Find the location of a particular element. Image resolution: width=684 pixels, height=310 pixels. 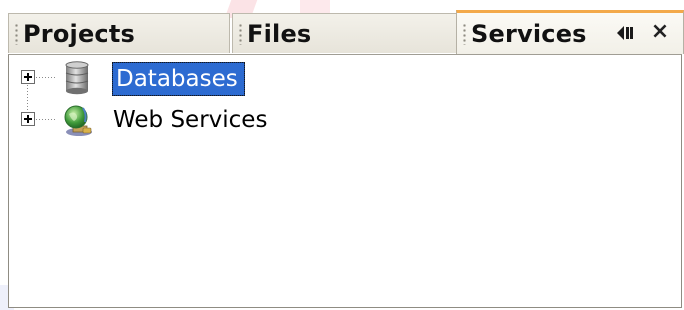

close-tab-button: × is located at coordinates (660, 32).